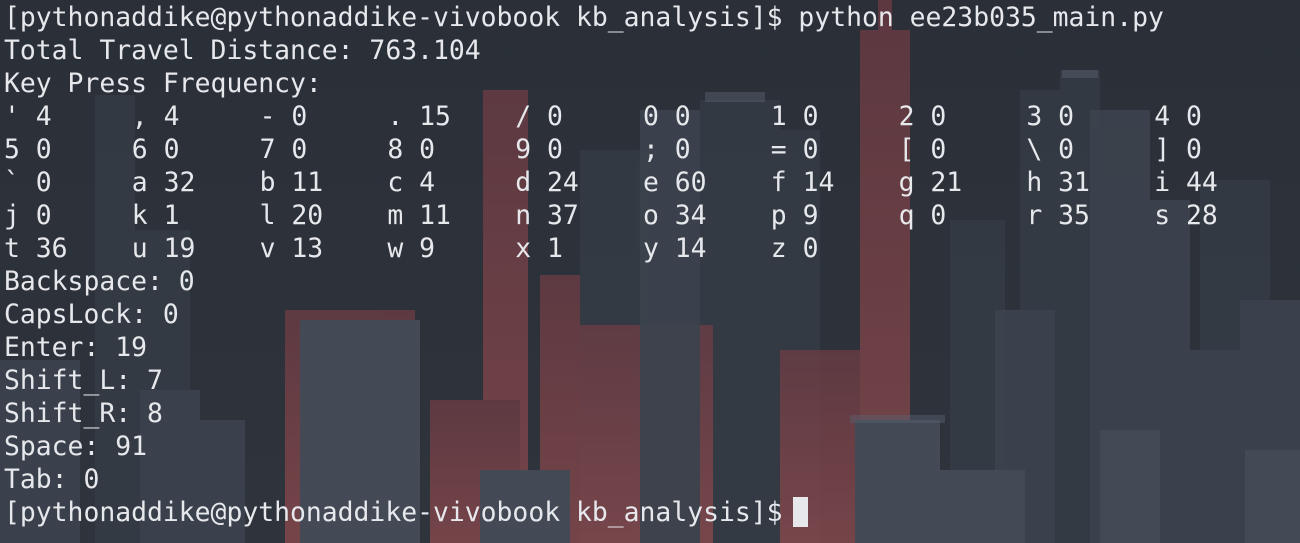 The width and height of the screenshot is (1300, 543). Describe the element at coordinates (547, 215) in the screenshot. I see `key-frequency-entry: n 37` at that location.